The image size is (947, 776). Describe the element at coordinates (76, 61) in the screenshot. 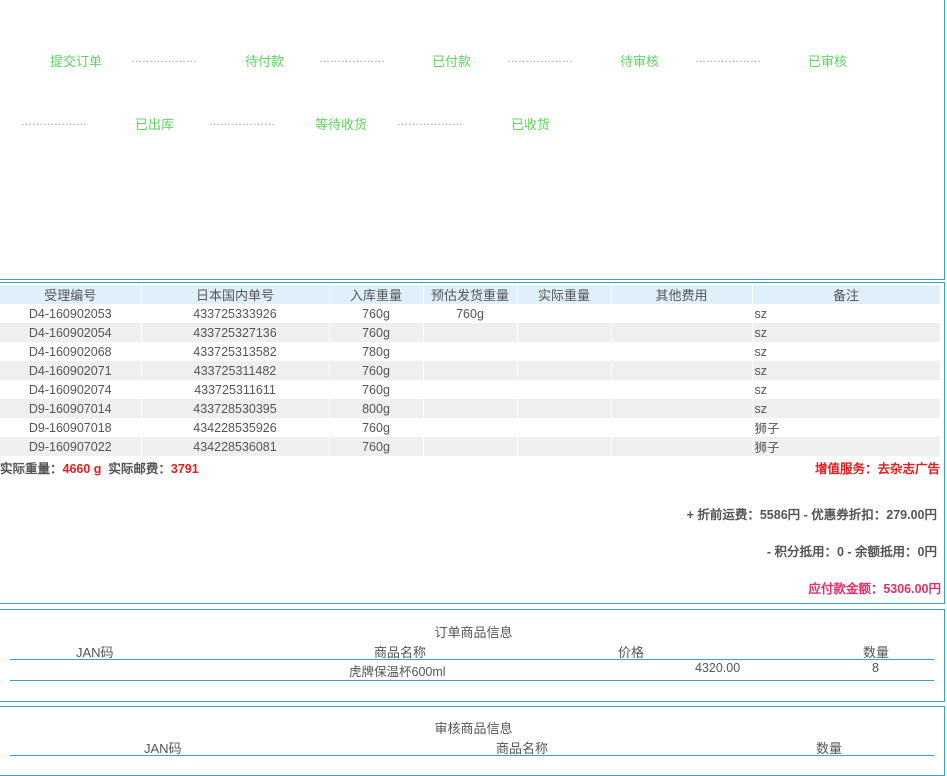

I see `step-submit-order: 提交订单` at that location.